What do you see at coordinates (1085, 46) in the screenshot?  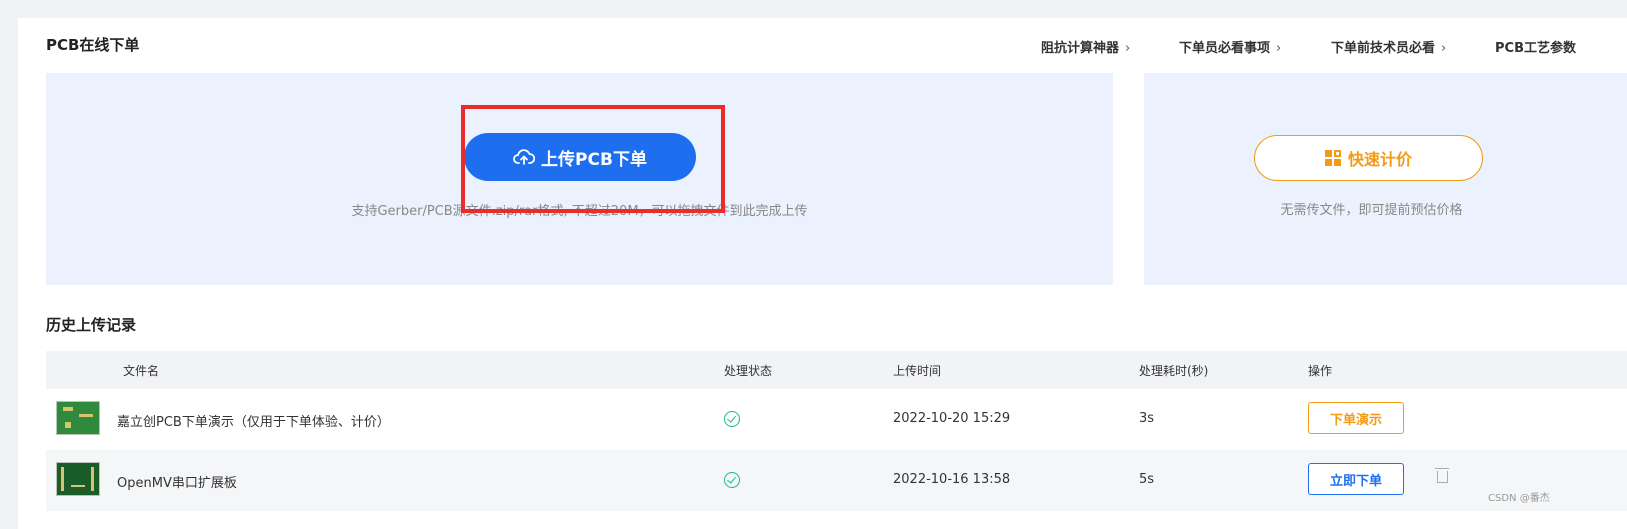 I see `top-link-impedance-calculator: 阻抗计算神器 ›` at bounding box center [1085, 46].